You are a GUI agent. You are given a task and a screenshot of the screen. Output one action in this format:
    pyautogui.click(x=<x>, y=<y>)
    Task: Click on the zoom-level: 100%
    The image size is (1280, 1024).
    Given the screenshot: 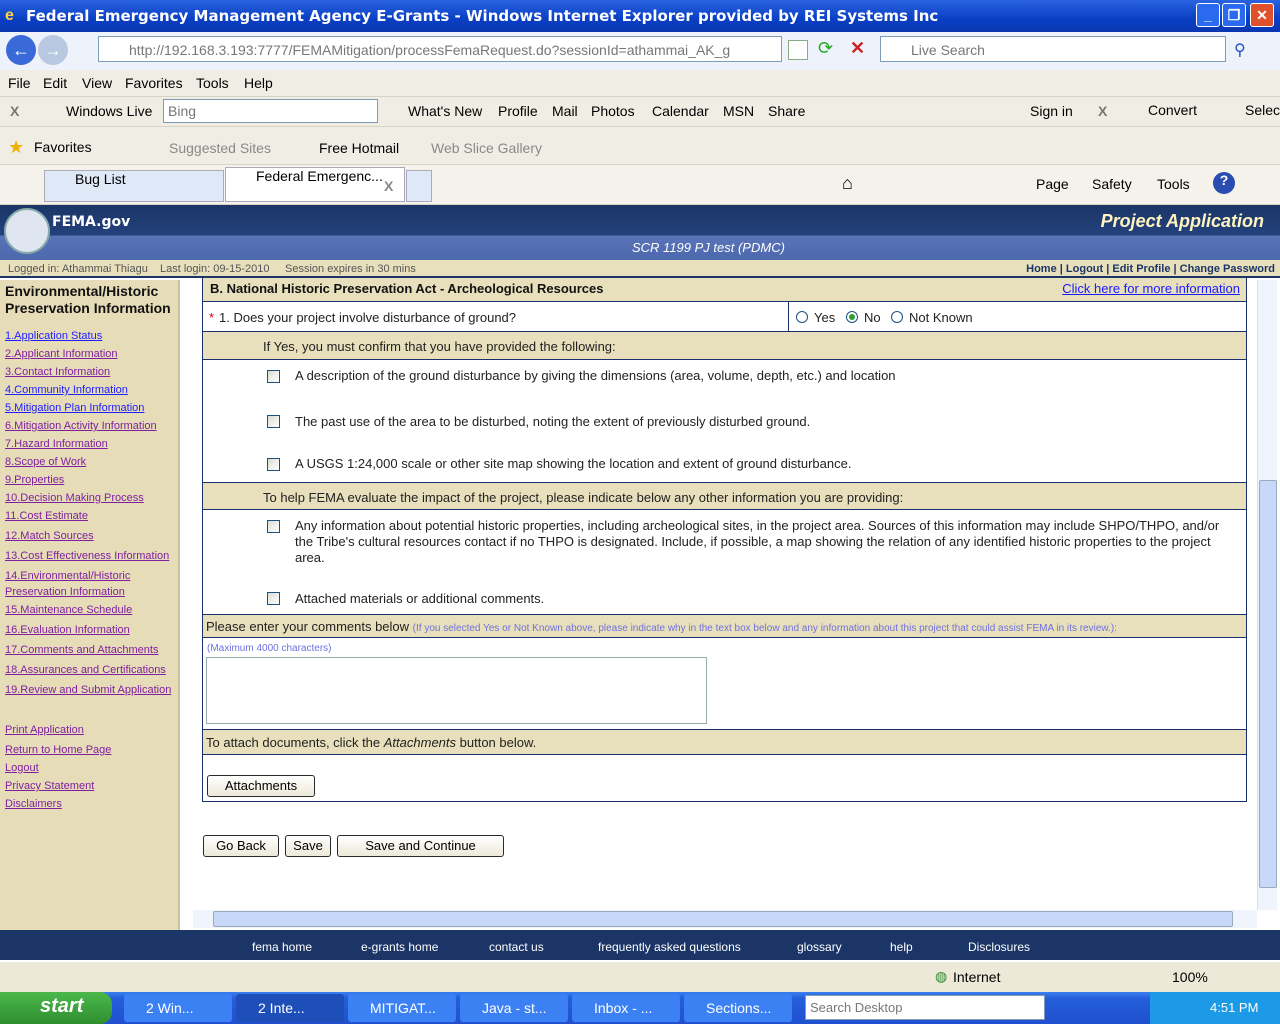 What is the action you would take?
    pyautogui.click(x=1190, y=977)
    